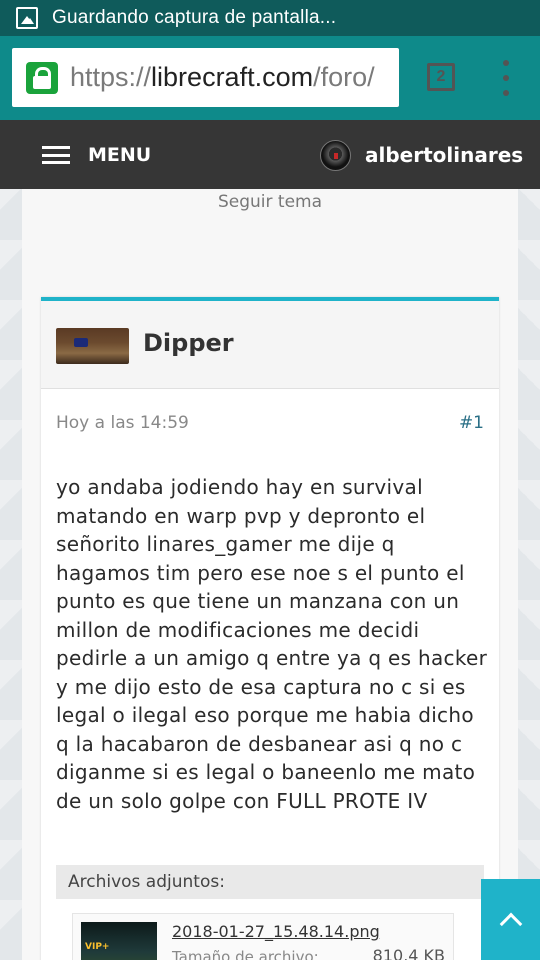  I want to click on file-size-value: 810,4 KB, so click(408, 953).